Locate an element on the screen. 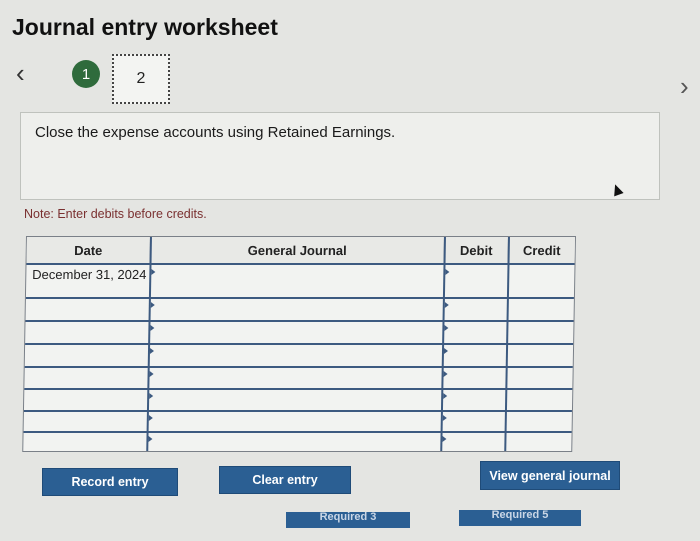 The image size is (700, 541). required-next-button: Required 5 is located at coordinates (520, 518).